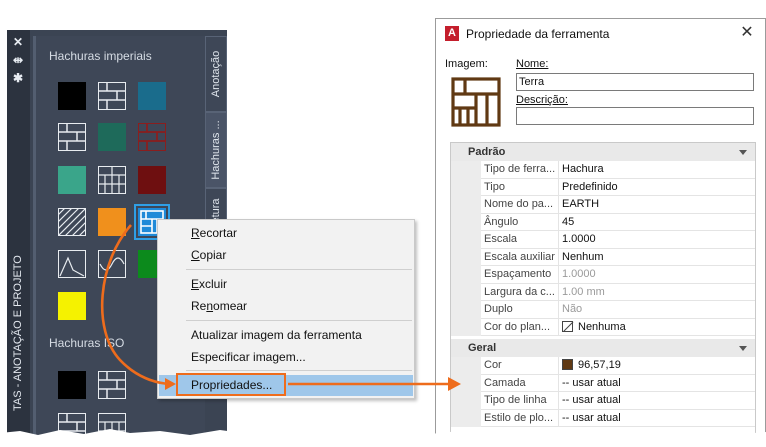 This screenshot has width=766, height=447. What do you see at coordinates (72, 385) in the screenshot?
I see `iso-hatch-tool-solid` at bounding box center [72, 385].